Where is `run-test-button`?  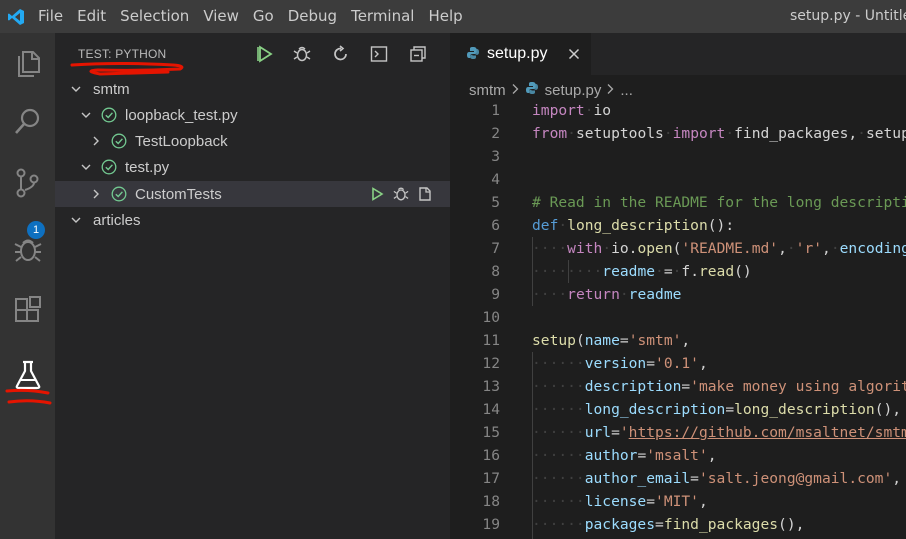
run-test-button is located at coordinates (377, 194).